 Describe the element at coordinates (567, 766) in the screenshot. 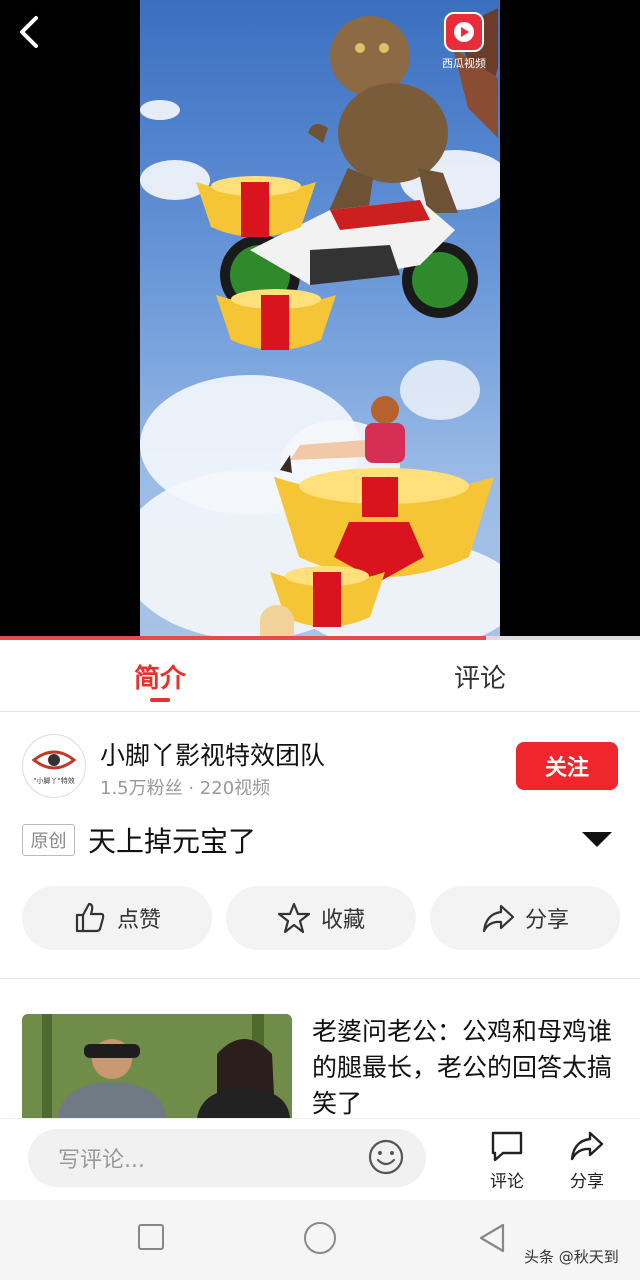

I see `follow-button: 关注` at that location.